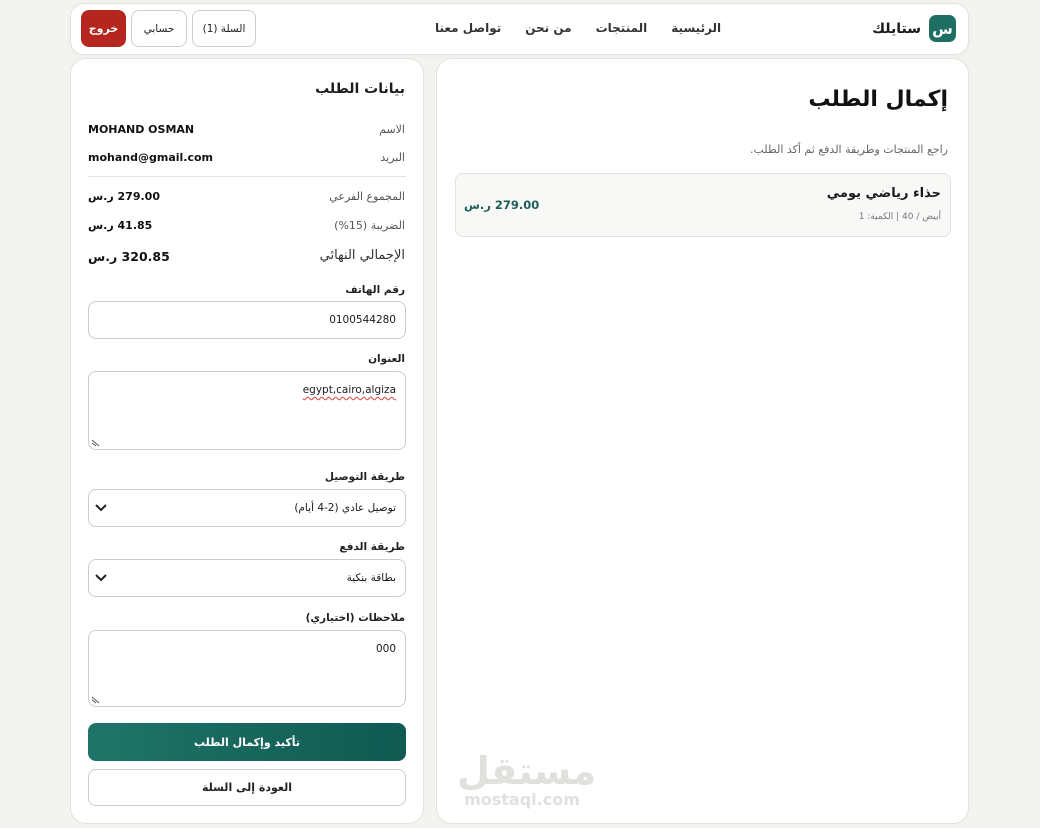 Image resolution: width=1040 pixels, height=828 pixels. What do you see at coordinates (883, 193) in the screenshot?
I see `product-name: حذاء رياضي يومي` at bounding box center [883, 193].